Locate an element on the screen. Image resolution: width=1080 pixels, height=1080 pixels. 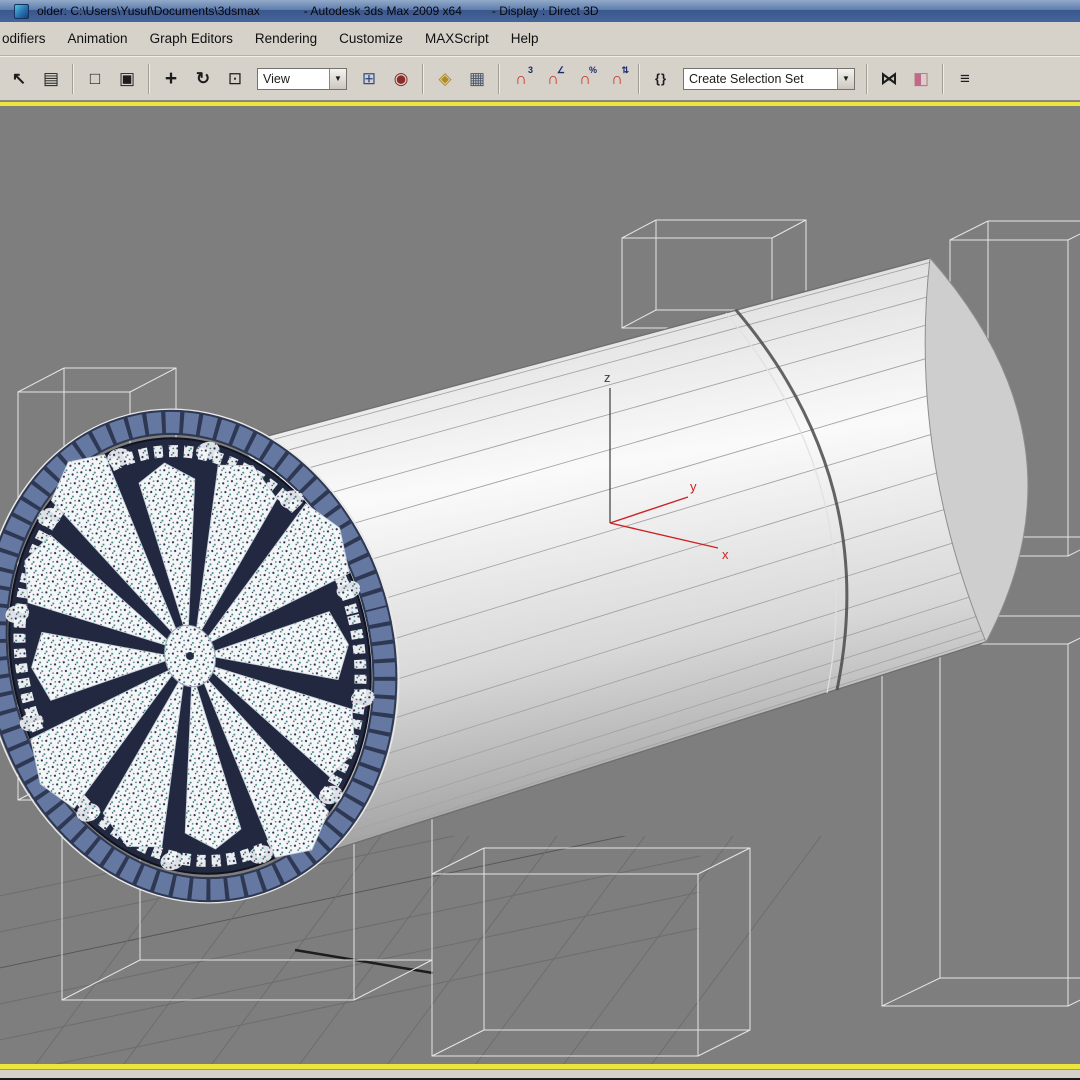
spinner-snap-button: ∩ ⇅ is located at coordinates (617, 79).